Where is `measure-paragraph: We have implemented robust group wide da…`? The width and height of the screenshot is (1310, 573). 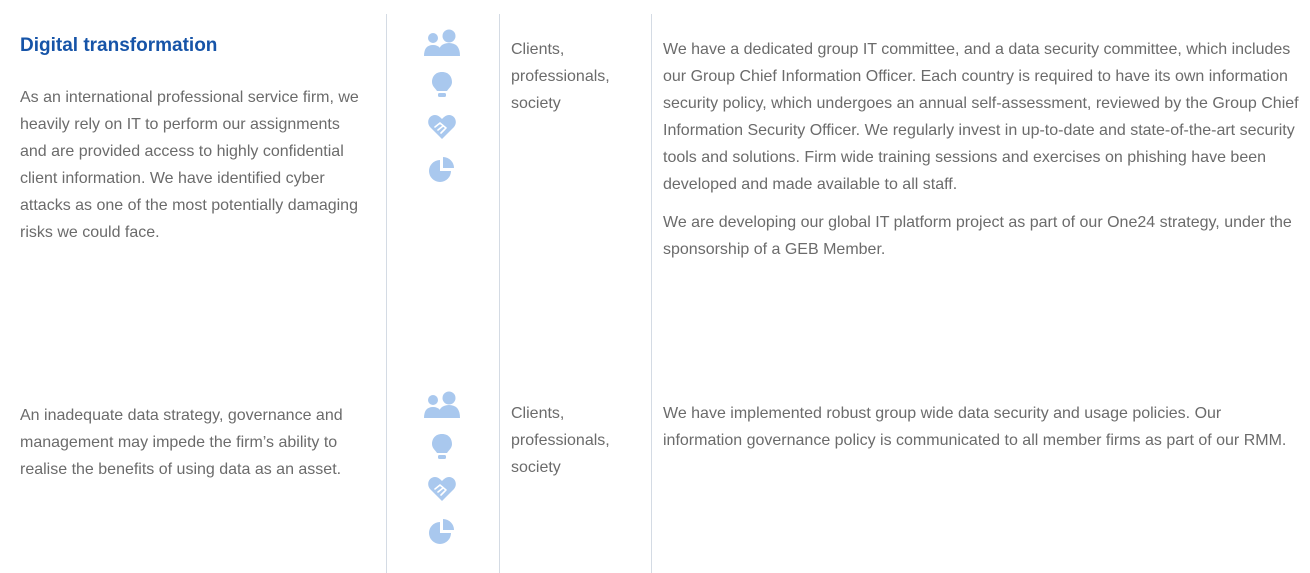 measure-paragraph: We have implemented robust group wide da… is located at coordinates (975, 427).